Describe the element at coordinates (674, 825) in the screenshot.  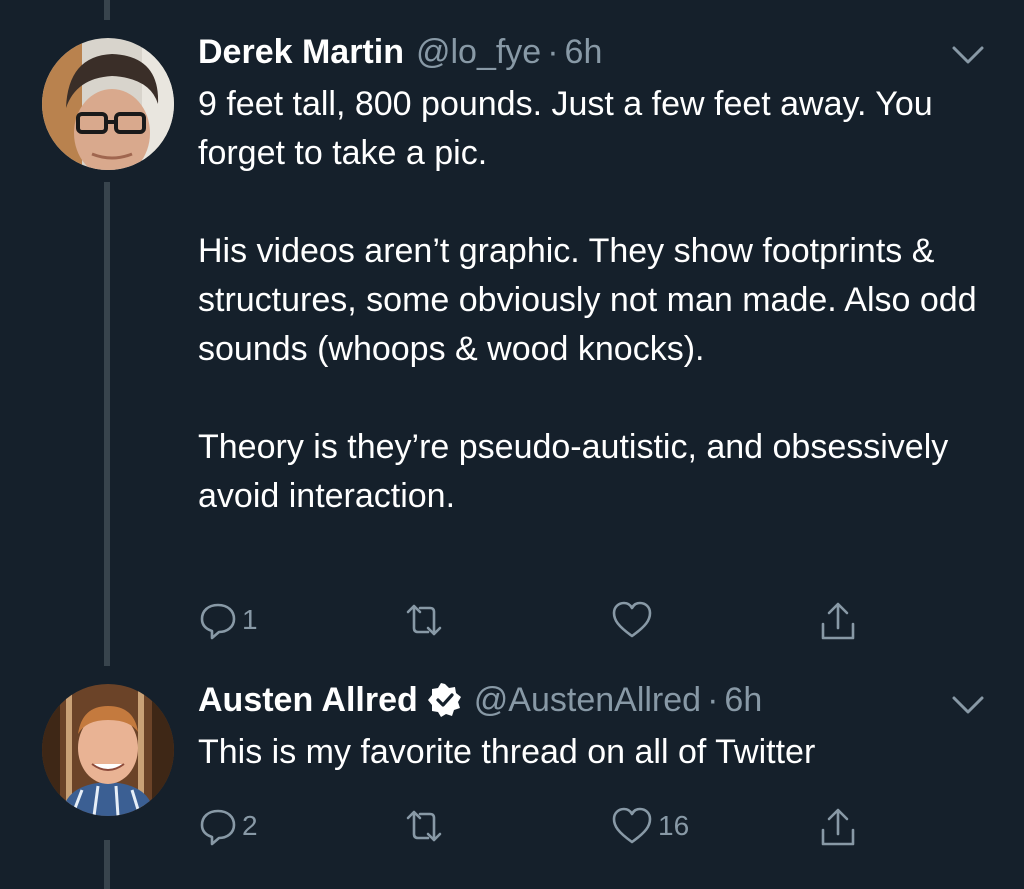
I see `like-count: 16` at that location.